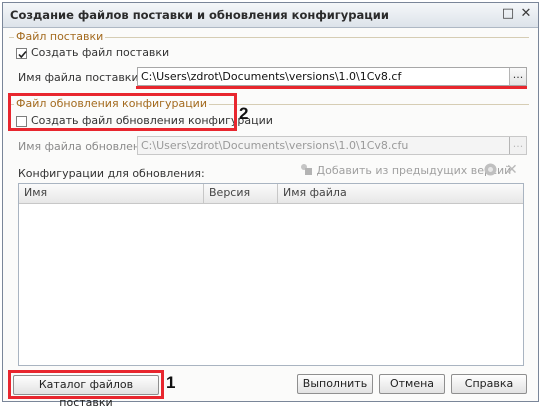 The height and width of the screenshot is (412, 543). I want to click on column-header-version: Версия, so click(229, 192).